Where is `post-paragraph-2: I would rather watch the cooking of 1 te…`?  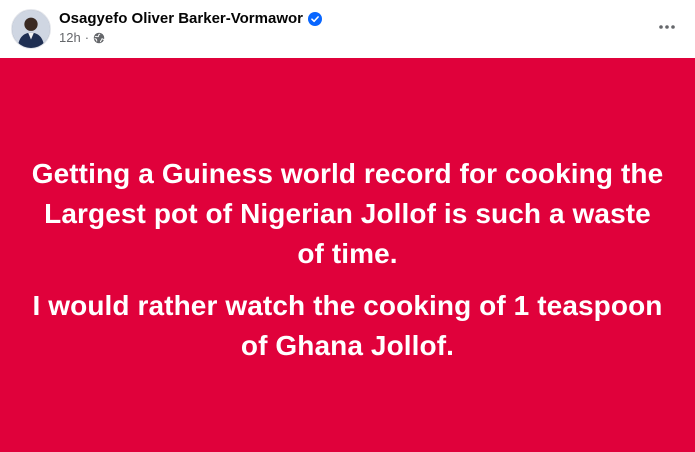 post-paragraph-2: I would rather watch the cooking of 1 te… is located at coordinates (347, 325).